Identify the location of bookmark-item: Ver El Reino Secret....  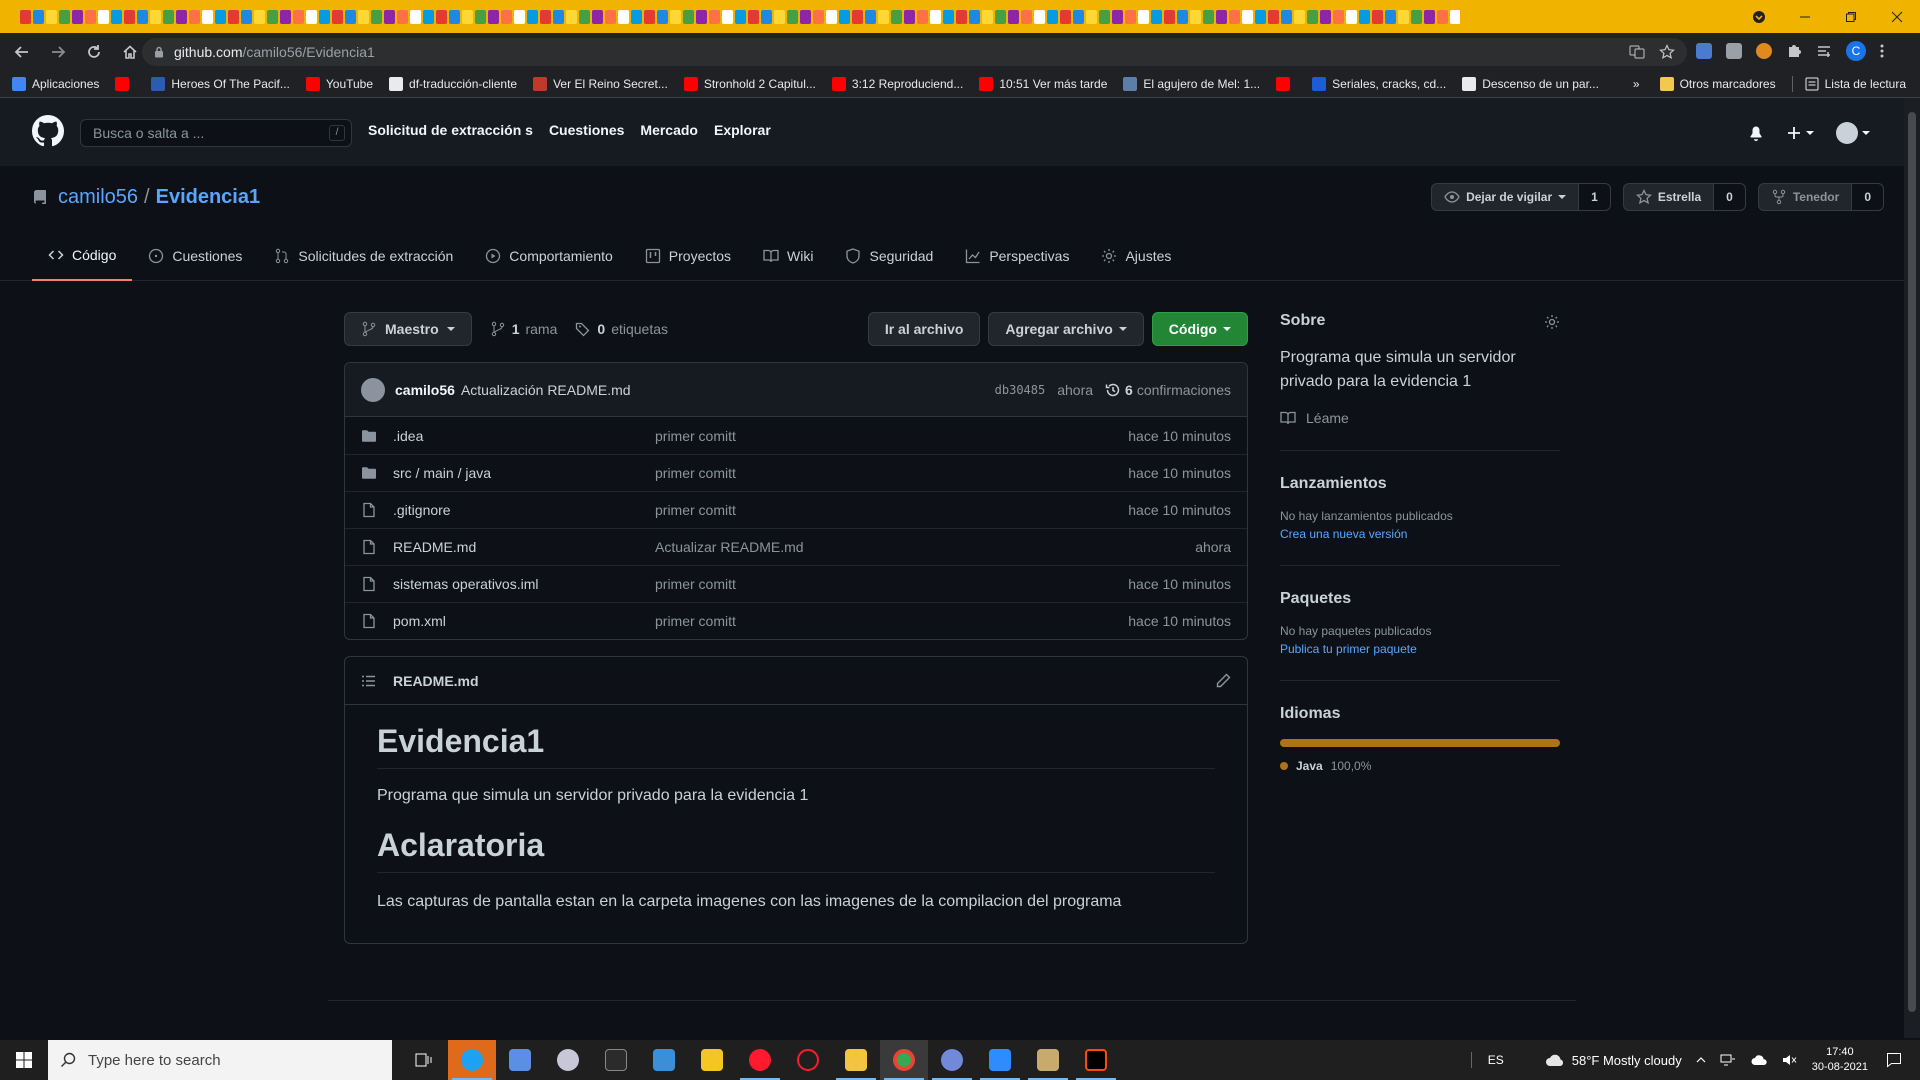
(600, 83).